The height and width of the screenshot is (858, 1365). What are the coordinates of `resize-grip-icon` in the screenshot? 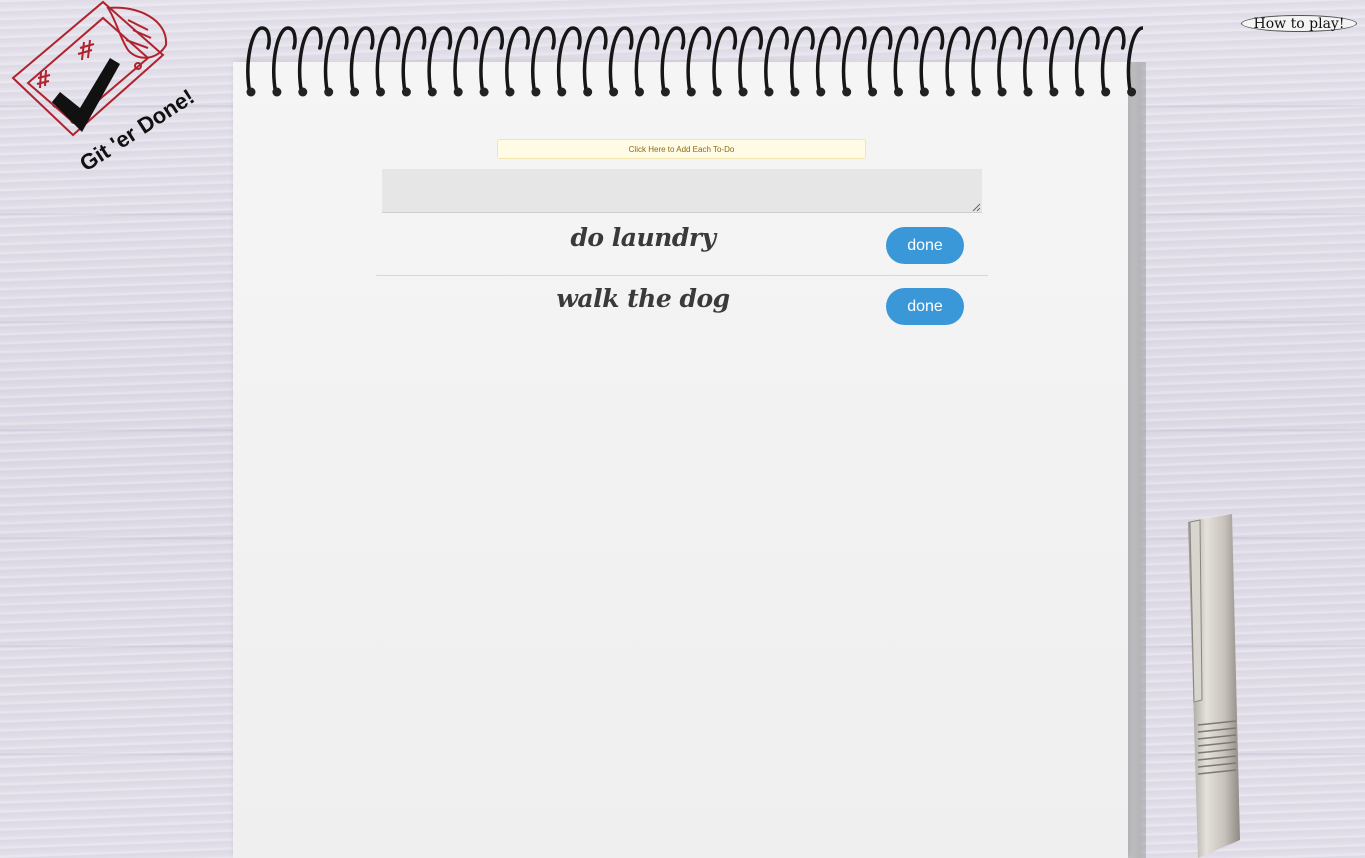 It's located at (976, 207).